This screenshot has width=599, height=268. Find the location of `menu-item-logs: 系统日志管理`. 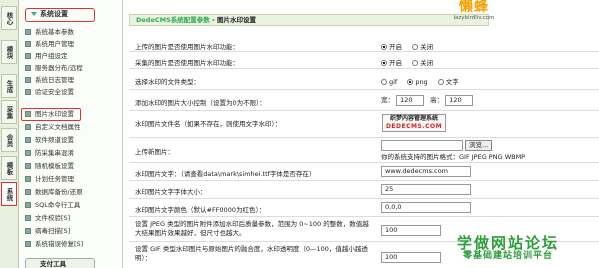

menu-item-logs: 系统日志管理 is located at coordinates (49, 80).